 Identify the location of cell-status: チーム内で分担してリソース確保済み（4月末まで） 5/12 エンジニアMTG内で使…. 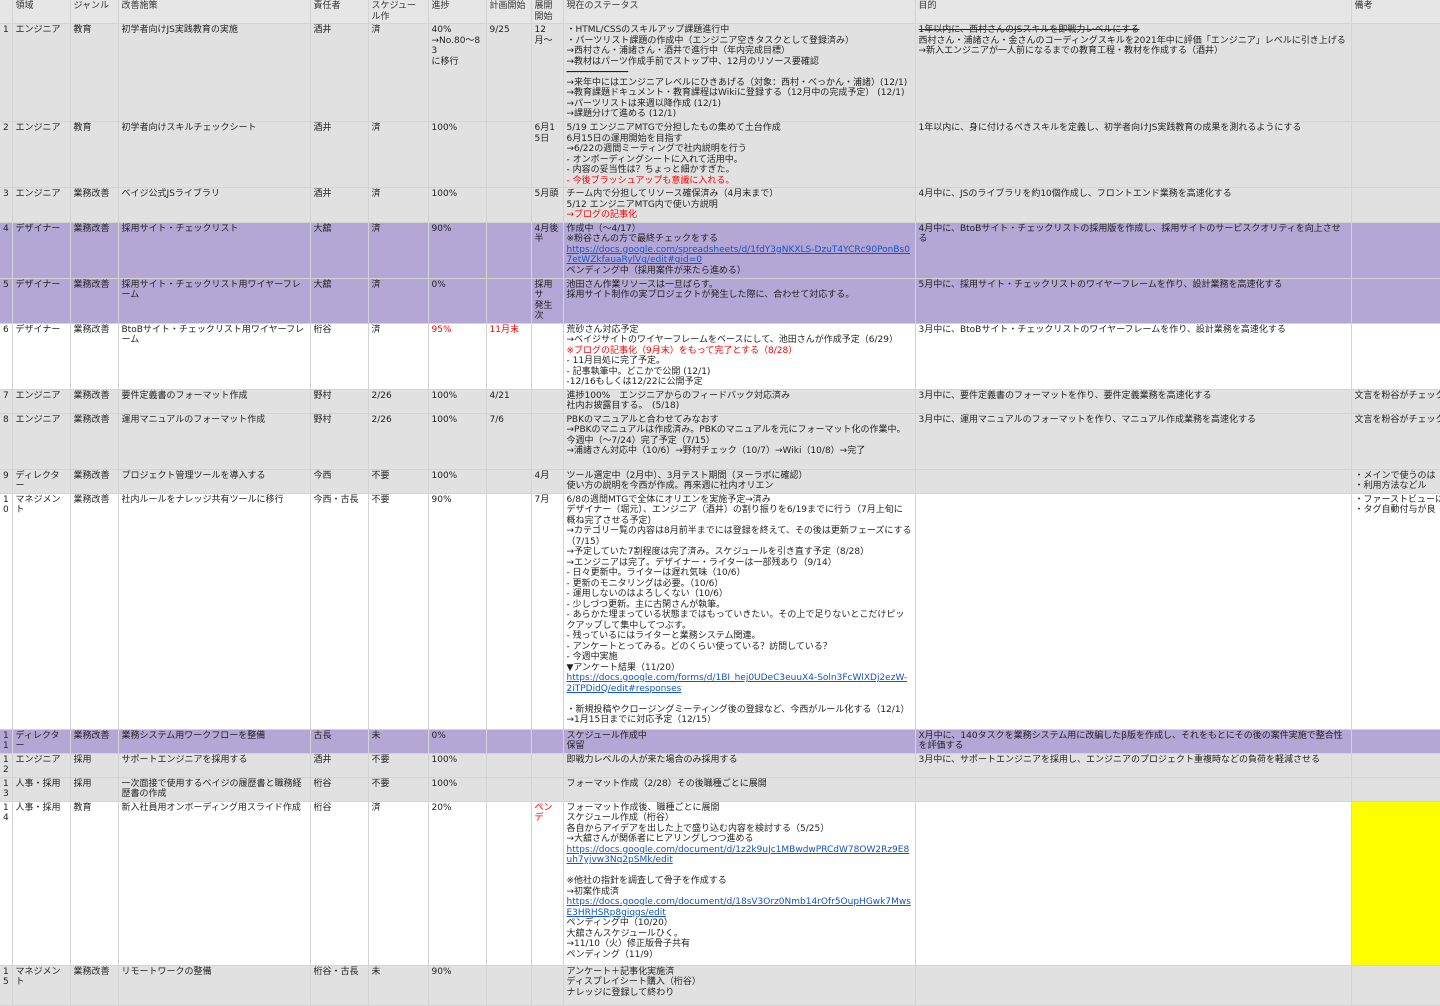
(739, 205).